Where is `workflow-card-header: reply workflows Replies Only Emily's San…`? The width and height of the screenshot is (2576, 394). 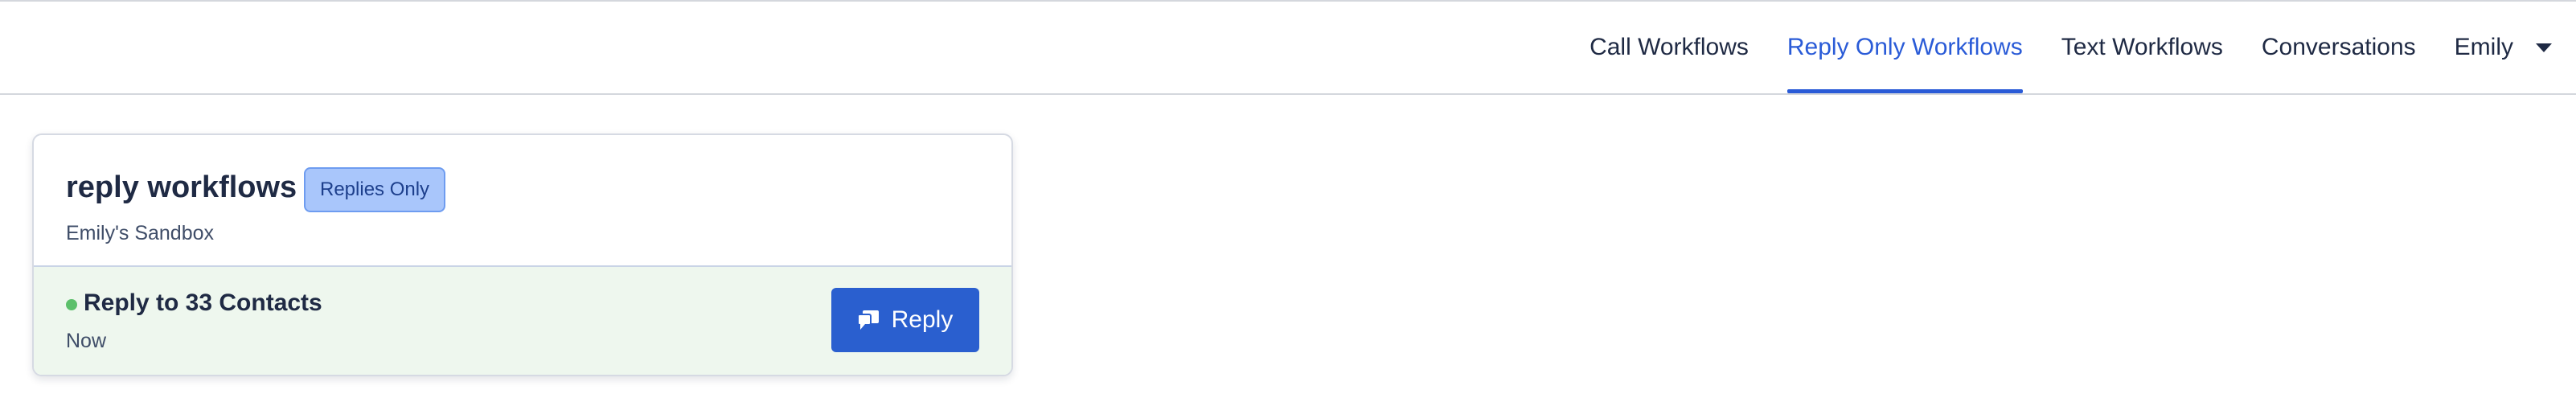
workflow-card-header: reply workflows Replies Only Emily's San… is located at coordinates (522, 201).